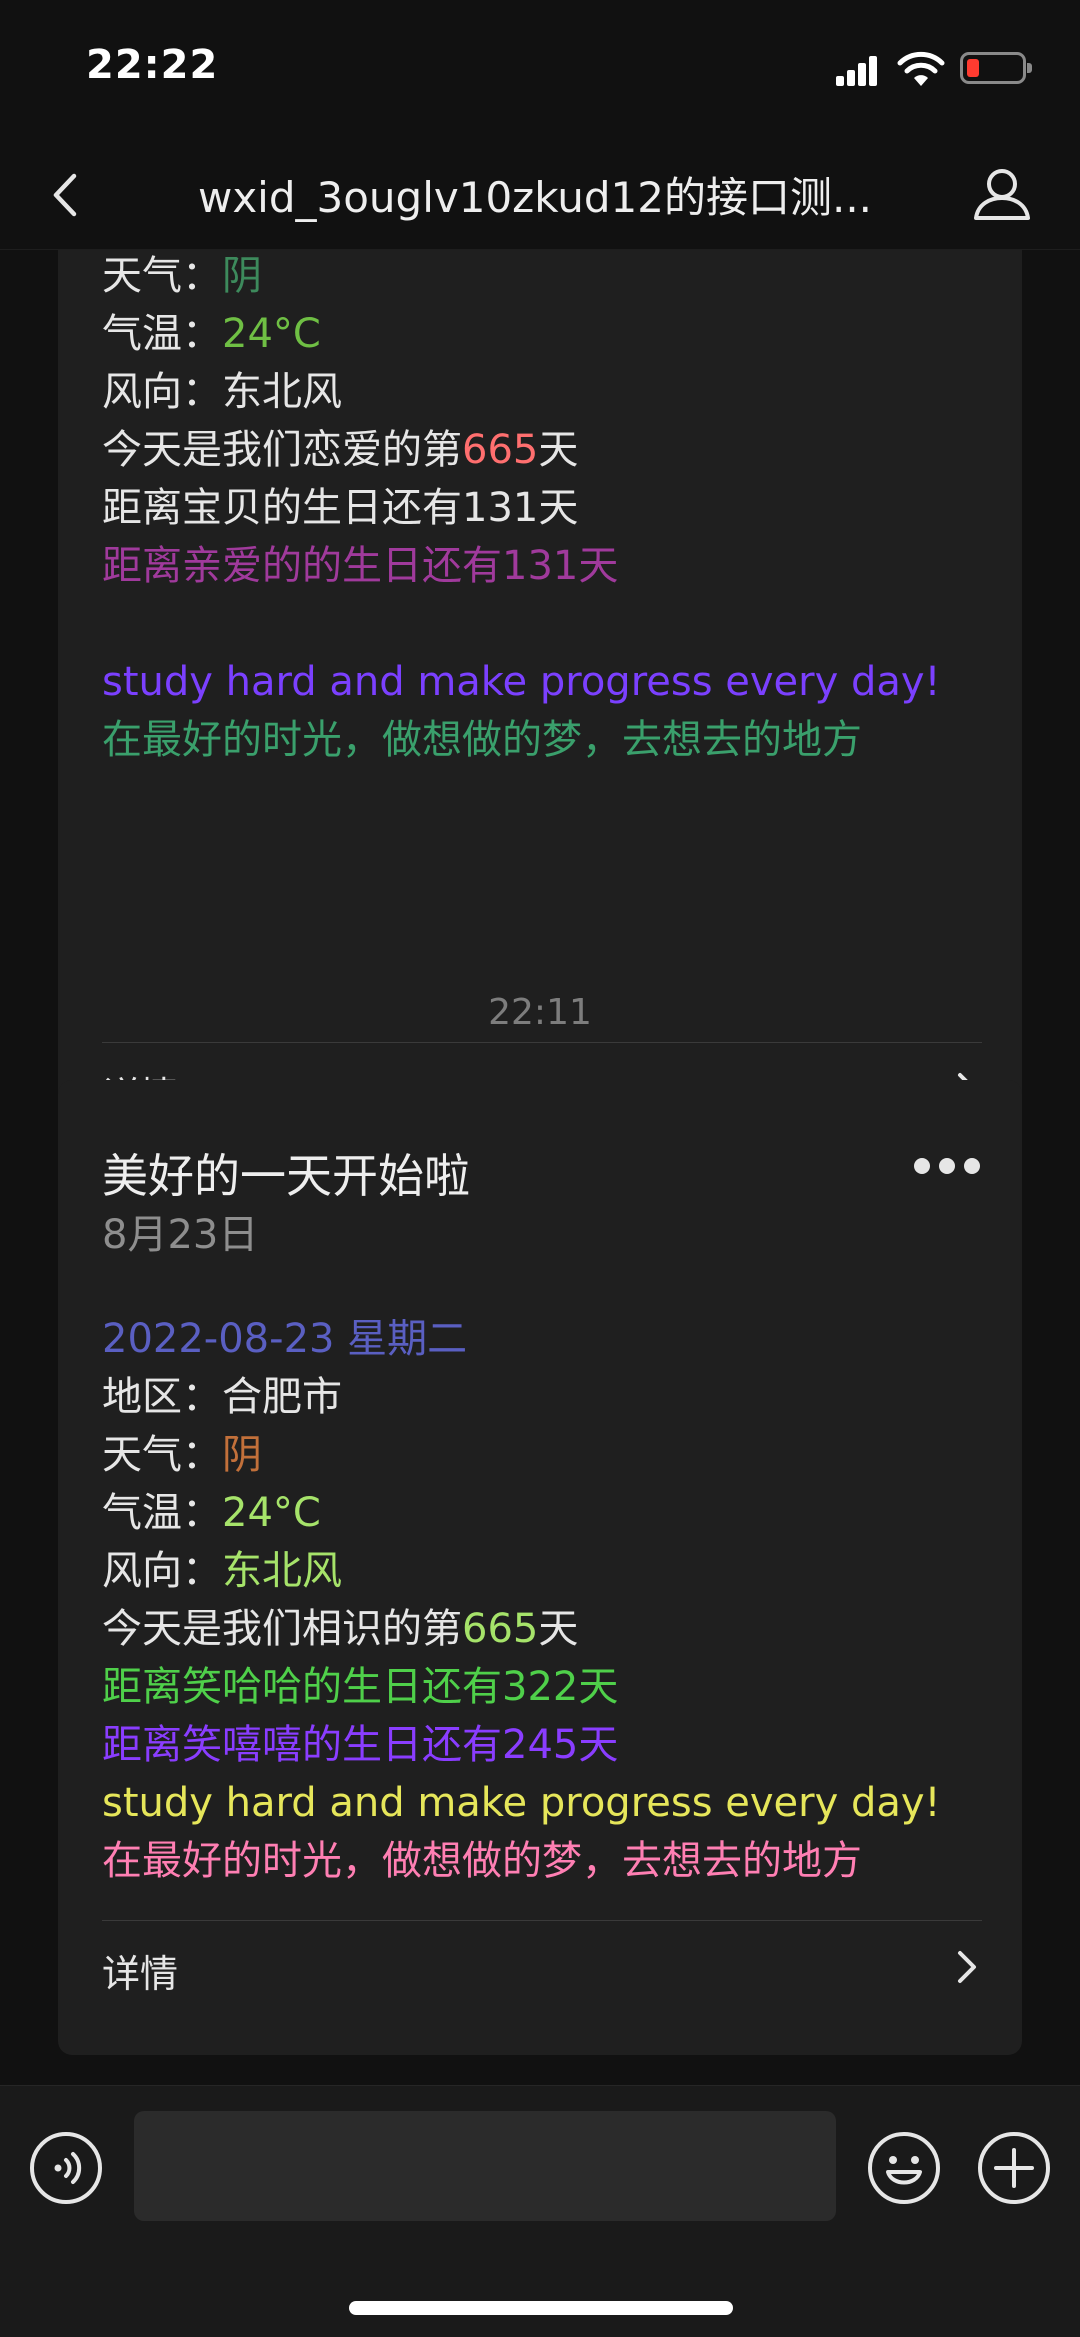 This screenshot has width=1080, height=2337. I want to click on line-text: 今天是我们恋爱的第, so click(282, 450).